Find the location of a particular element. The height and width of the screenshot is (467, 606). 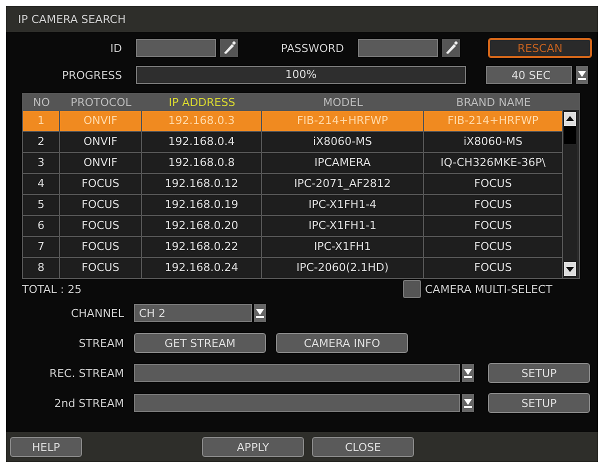

stream-button: GET STREAM is located at coordinates (200, 343).